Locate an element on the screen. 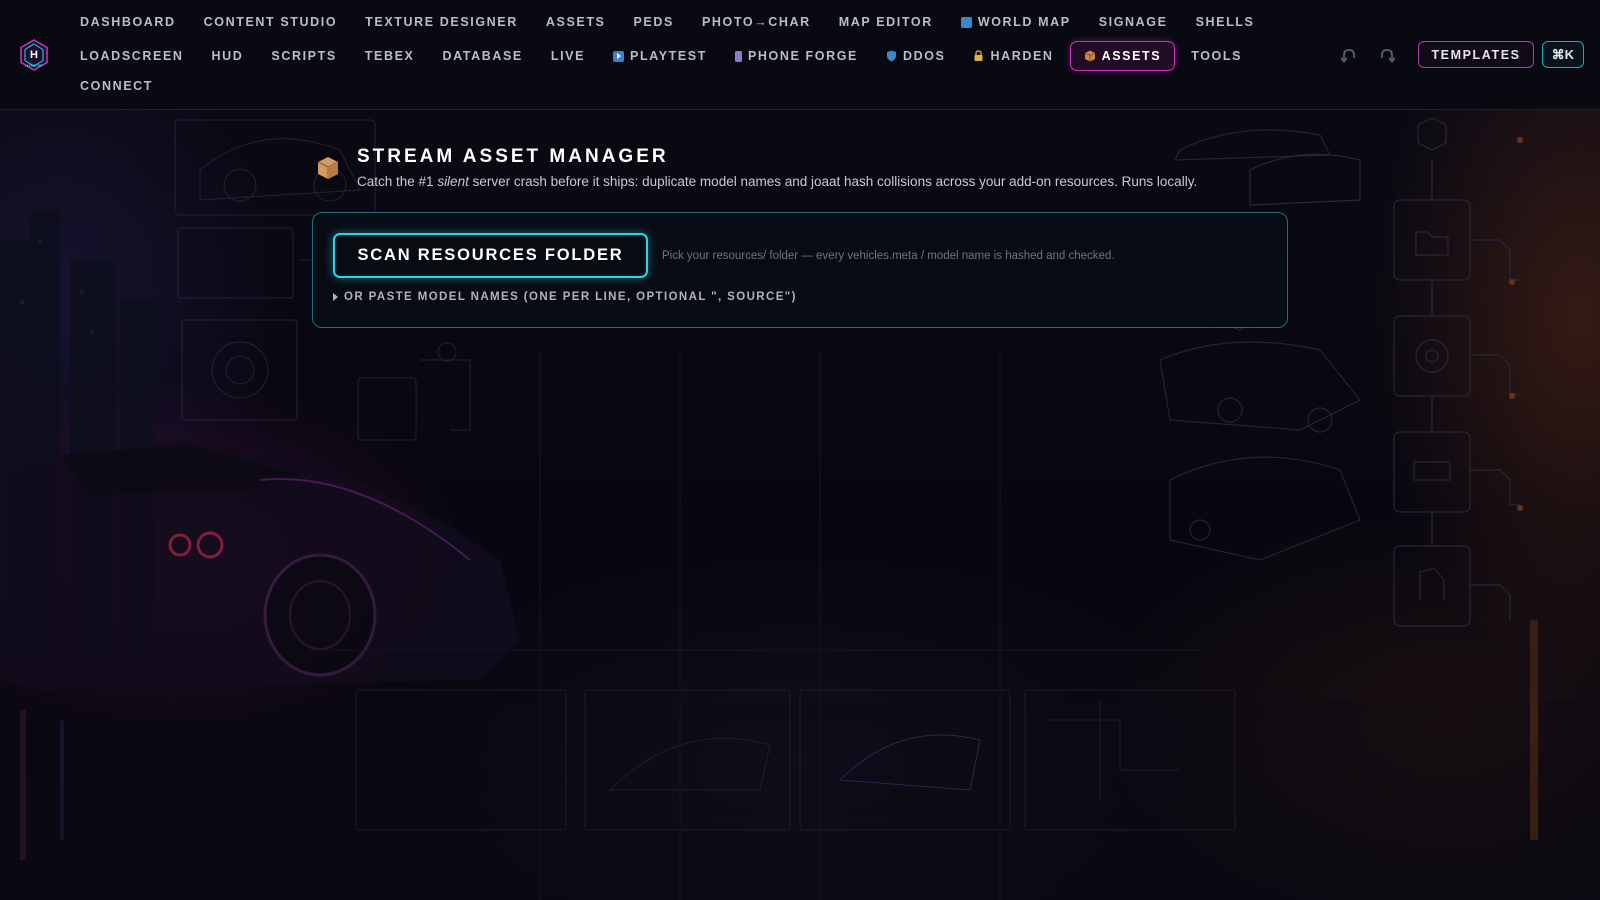  nav-label: SHELLS is located at coordinates (1225, 22).